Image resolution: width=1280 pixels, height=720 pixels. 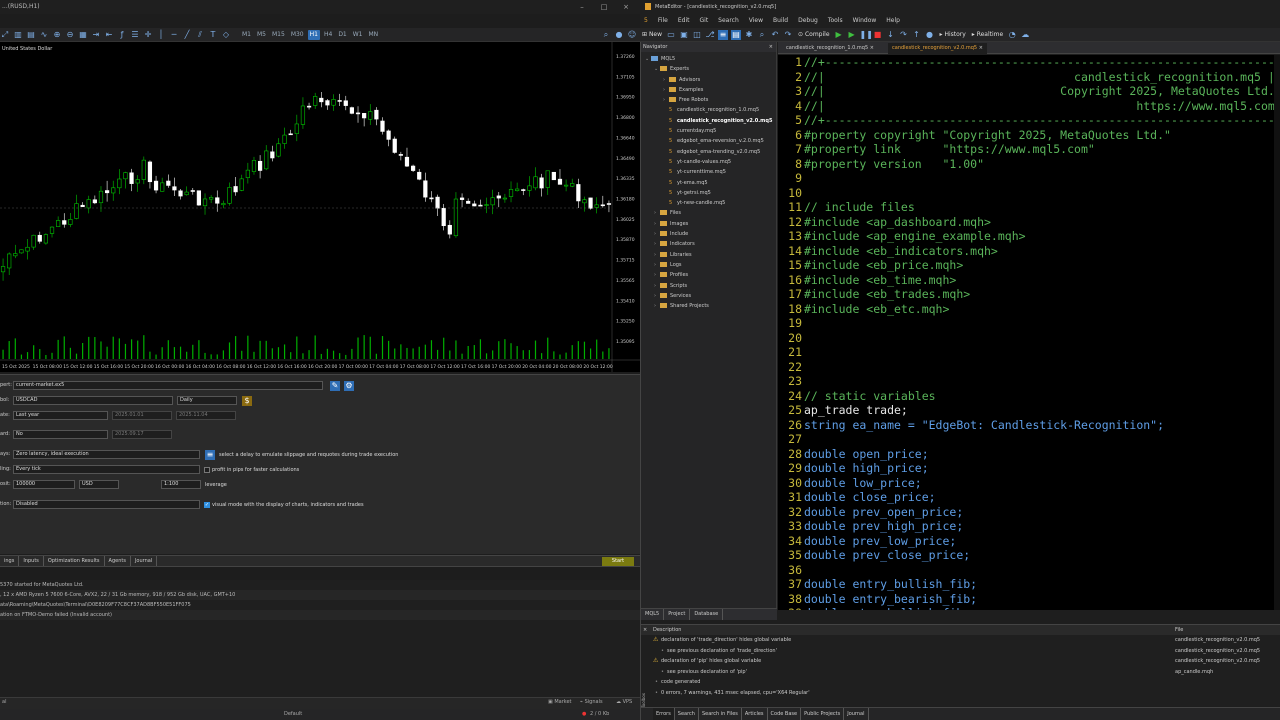 I want to click on indicators-icon: ƒ, so click(x=122, y=35).